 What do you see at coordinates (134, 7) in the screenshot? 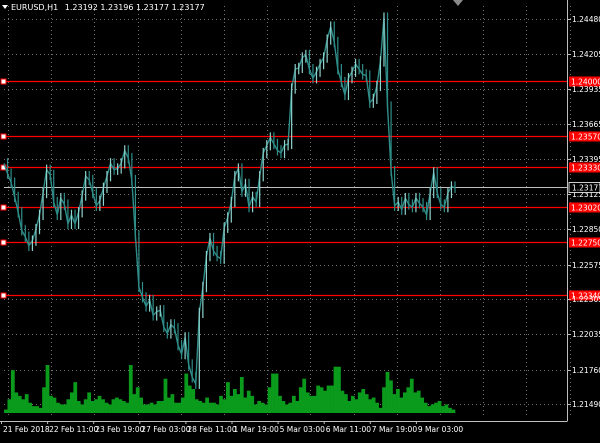
I see `ohlc-values: 1.23192 1.23196 1.23177 1.23177` at bounding box center [134, 7].